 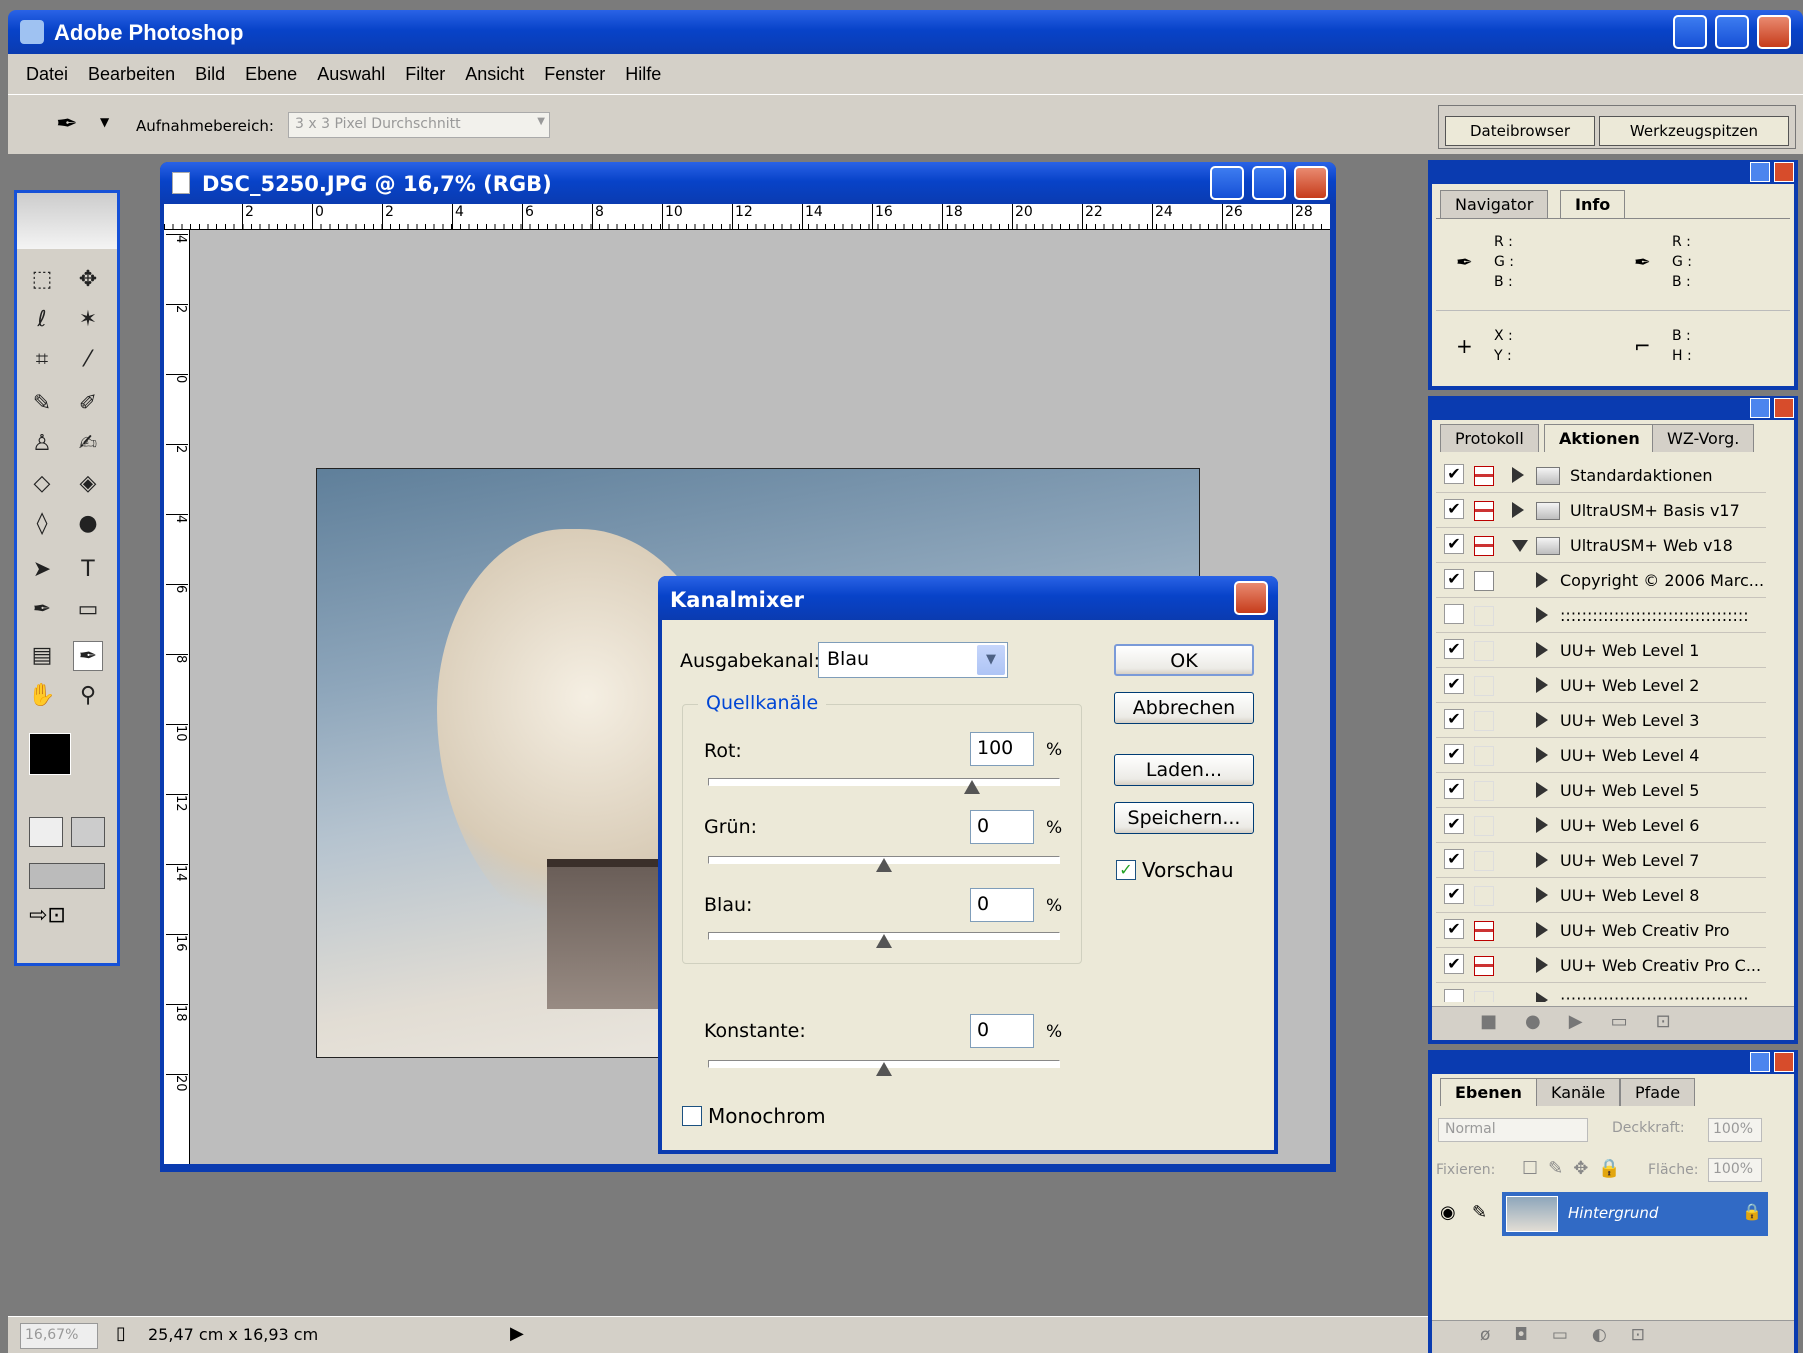 What do you see at coordinates (1601, 545) in the screenshot?
I see `action-row: ✔ UltraUSM+ Web v18` at bounding box center [1601, 545].